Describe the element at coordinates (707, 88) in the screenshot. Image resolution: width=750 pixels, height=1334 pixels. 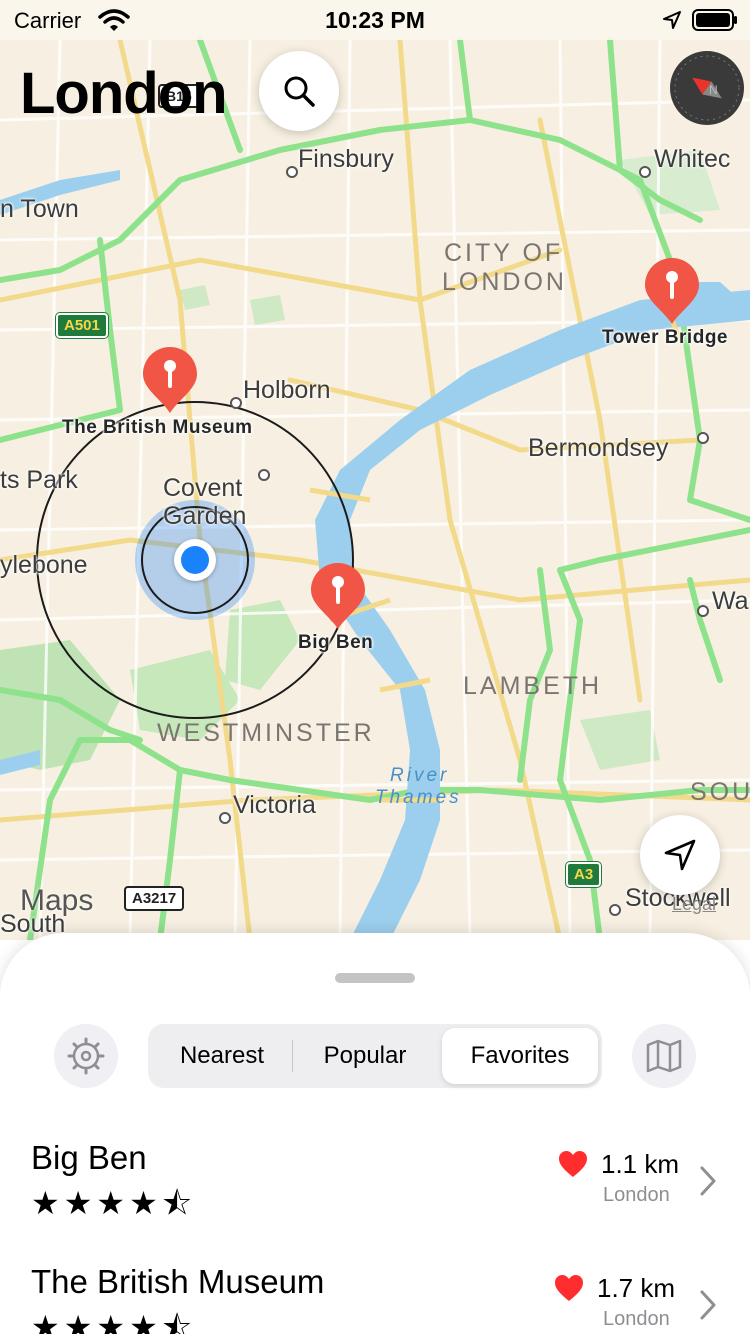
I see `compass-icon: N` at that location.